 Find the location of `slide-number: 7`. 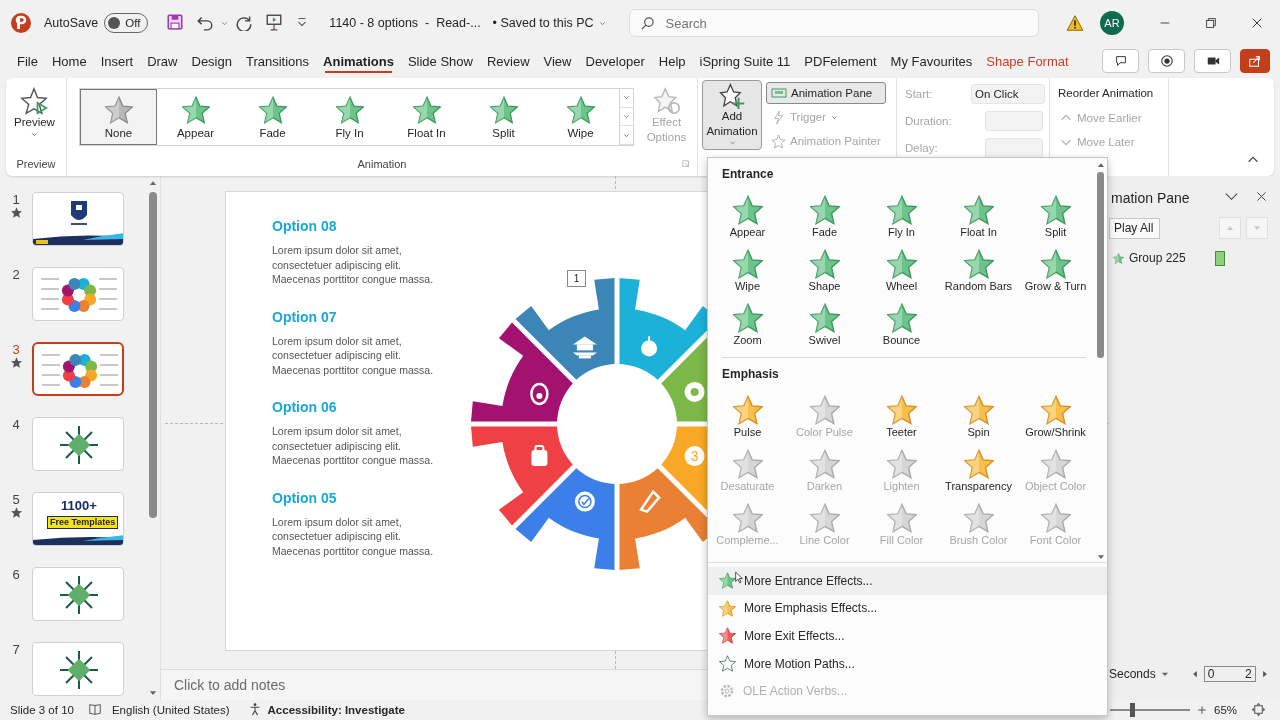

slide-number: 7 is located at coordinates (16, 649).